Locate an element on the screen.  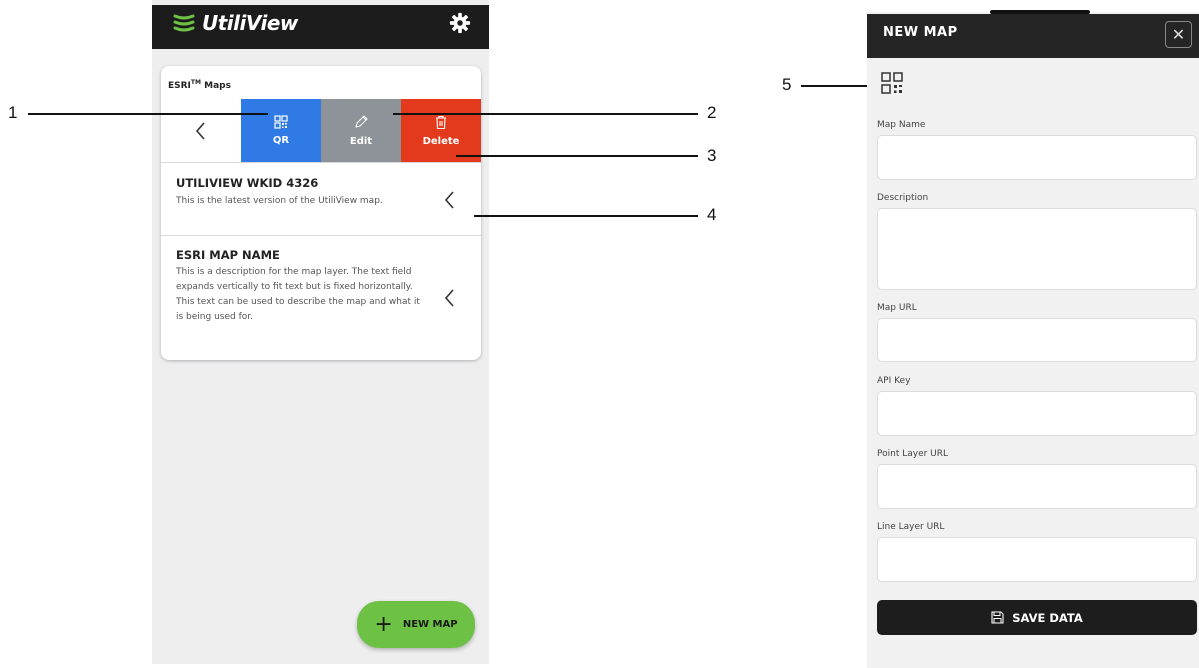
utiliview-logo-icon is located at coordinates (184, 23).